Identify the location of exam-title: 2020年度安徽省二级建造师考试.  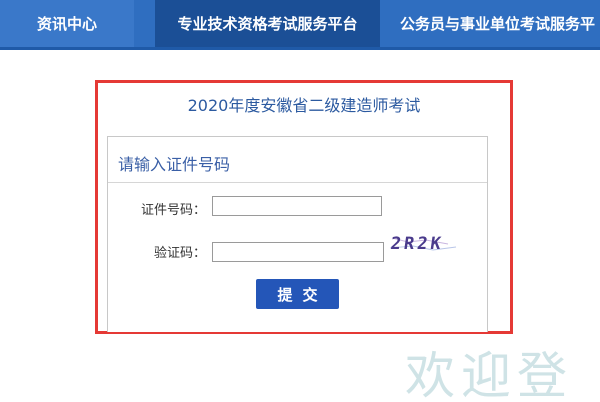
(304, 105).